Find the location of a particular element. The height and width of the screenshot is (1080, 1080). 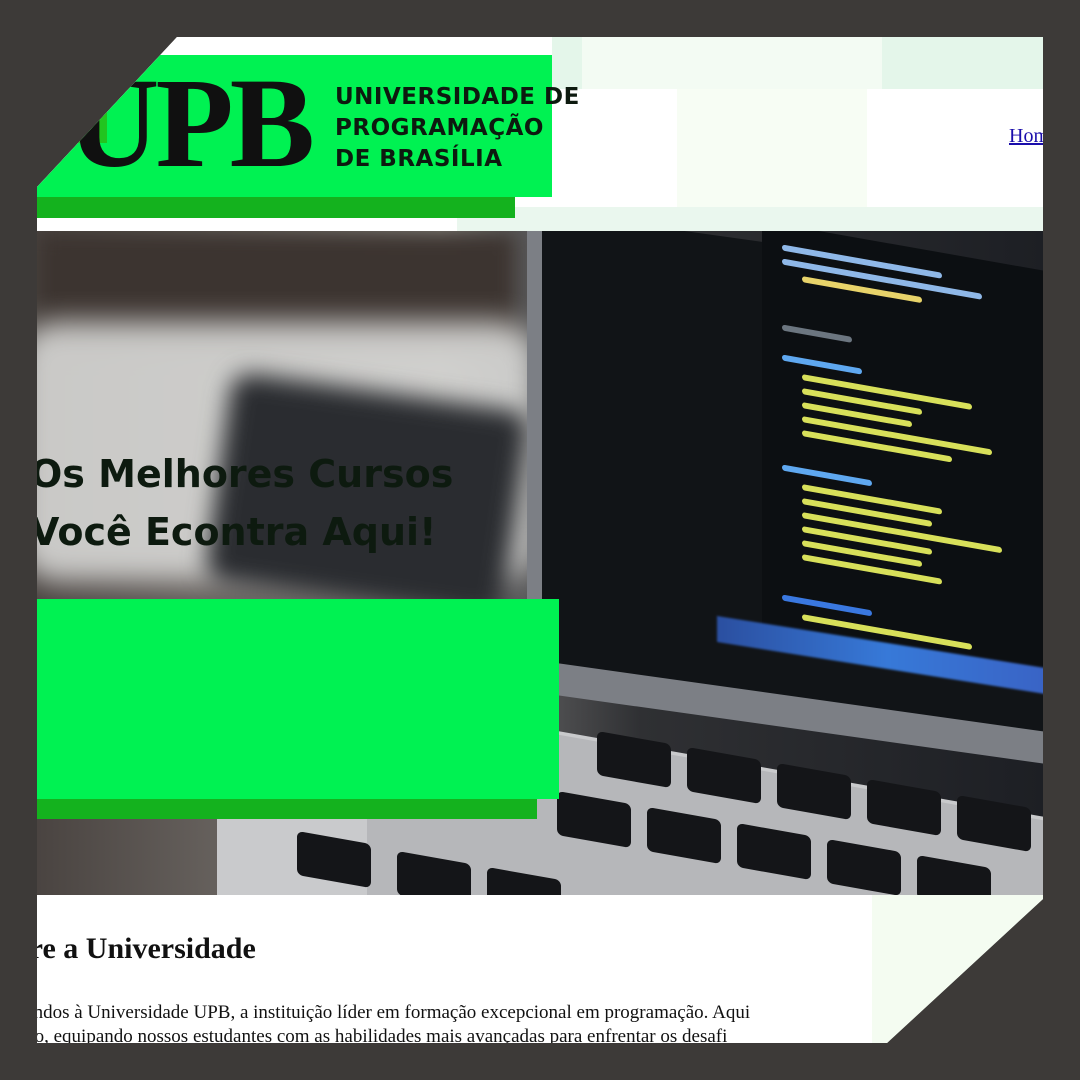

about-heading: bre a Universidade is located at coordinates (146, 948).